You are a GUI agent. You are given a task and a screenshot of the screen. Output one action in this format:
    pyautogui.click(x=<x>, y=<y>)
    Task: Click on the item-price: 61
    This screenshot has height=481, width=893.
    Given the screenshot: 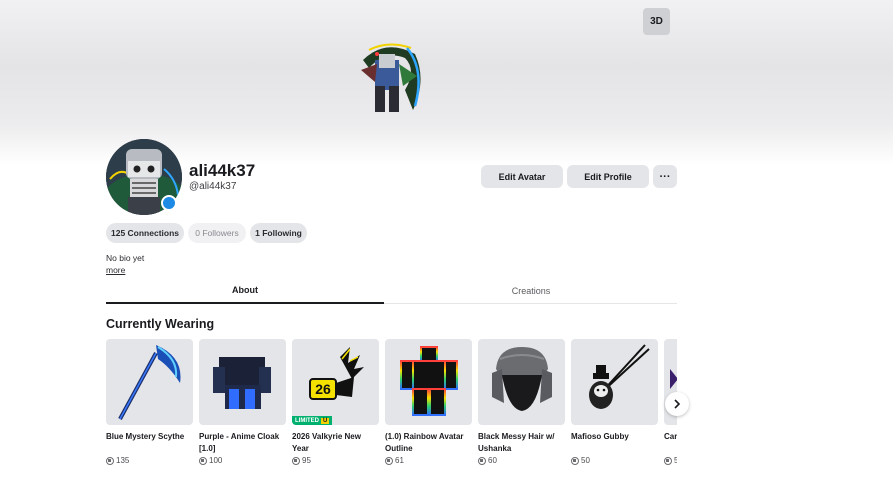 What is the action you would take?
    pyautogui.click(x=428, y=460)
    